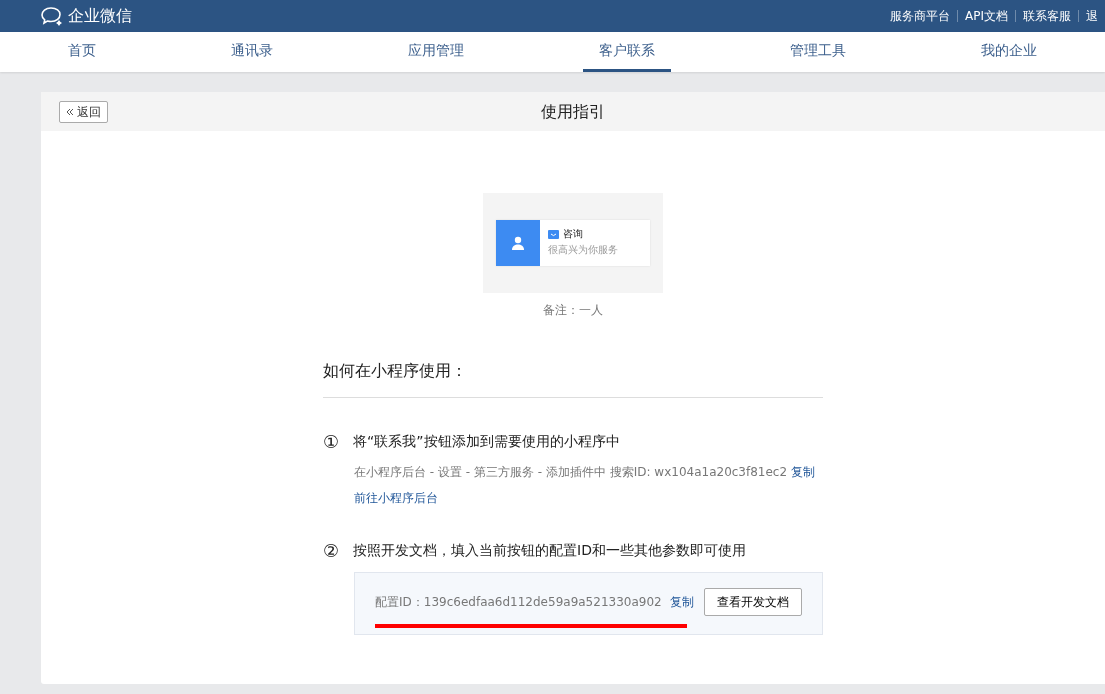 The width and height of the screenshot is (1105, 694). What do you see at coordinates (583, 250) in the screenshot?
I see `preview-subtitle: 很高兴为你服务` at bounding box center [583, 250].